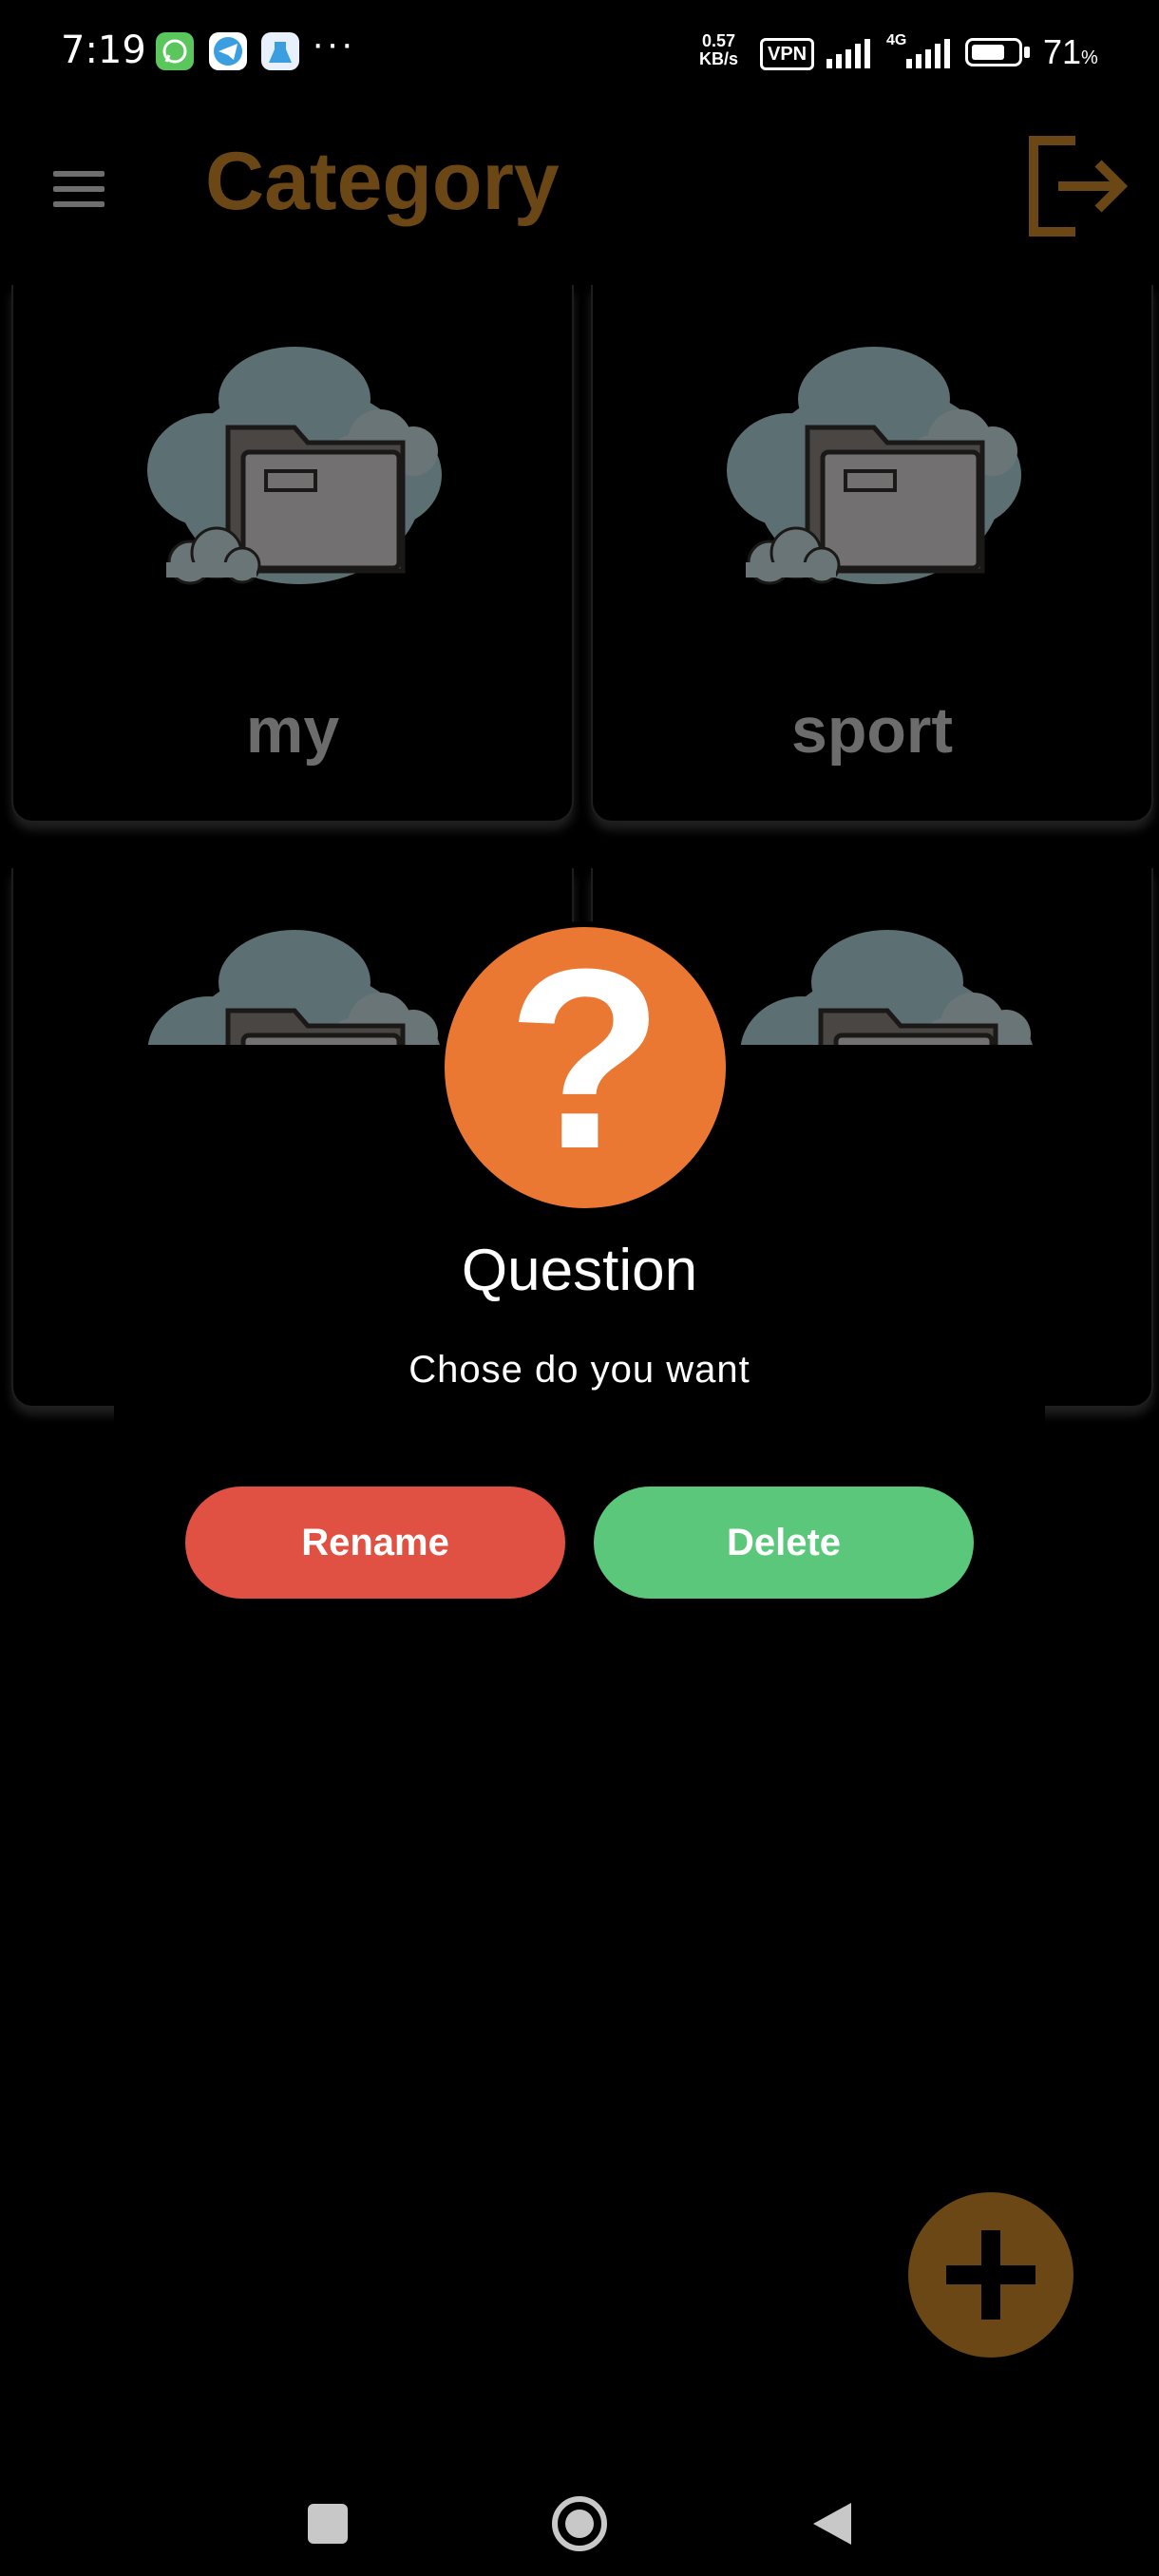  I want to click on question-mark-icon: ?, so click(585, 1066).